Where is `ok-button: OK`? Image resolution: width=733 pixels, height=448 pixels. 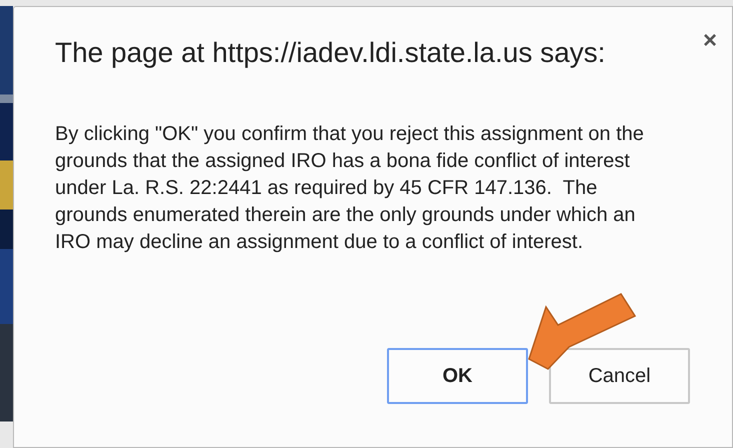
ok-button: OK is located at coordinates (457, 376).